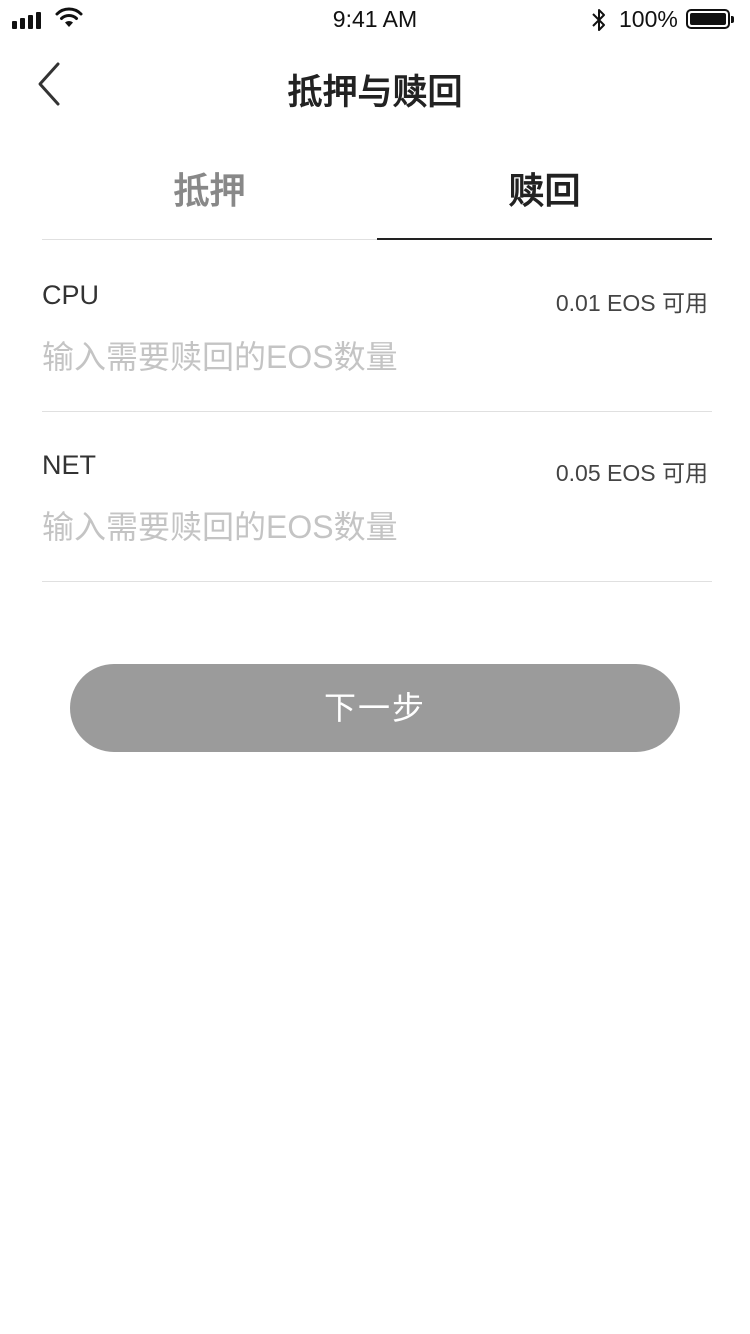 The height and width of the screenshot is (1334, 750). Describe the element at coordinates (648, 19) in the screenshot. I see `battery-percent: 100%` at that location.